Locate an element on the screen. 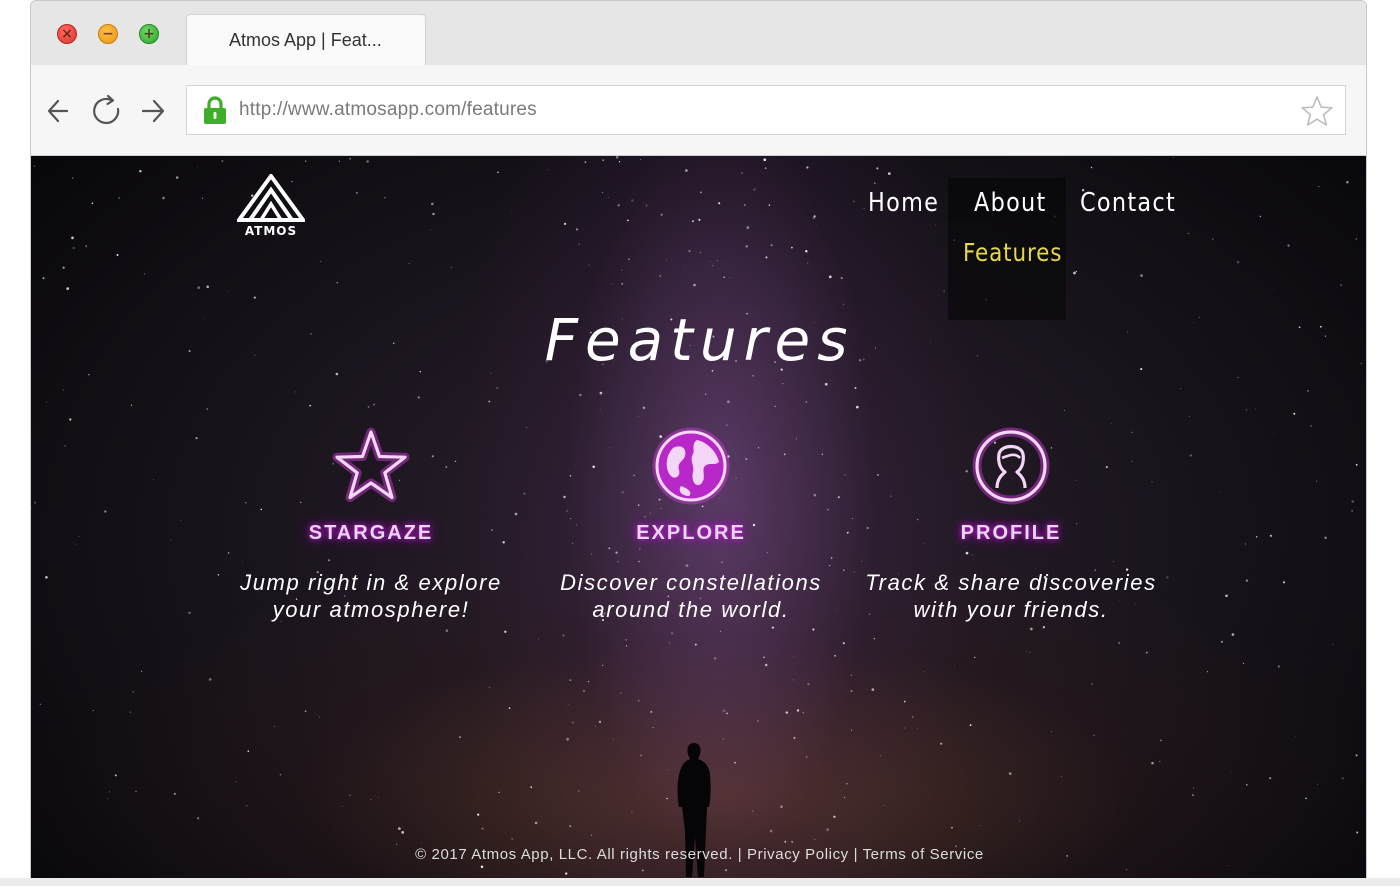  feature-desc-line1: Track & share discoveries is located at coordinates (1011, 582).